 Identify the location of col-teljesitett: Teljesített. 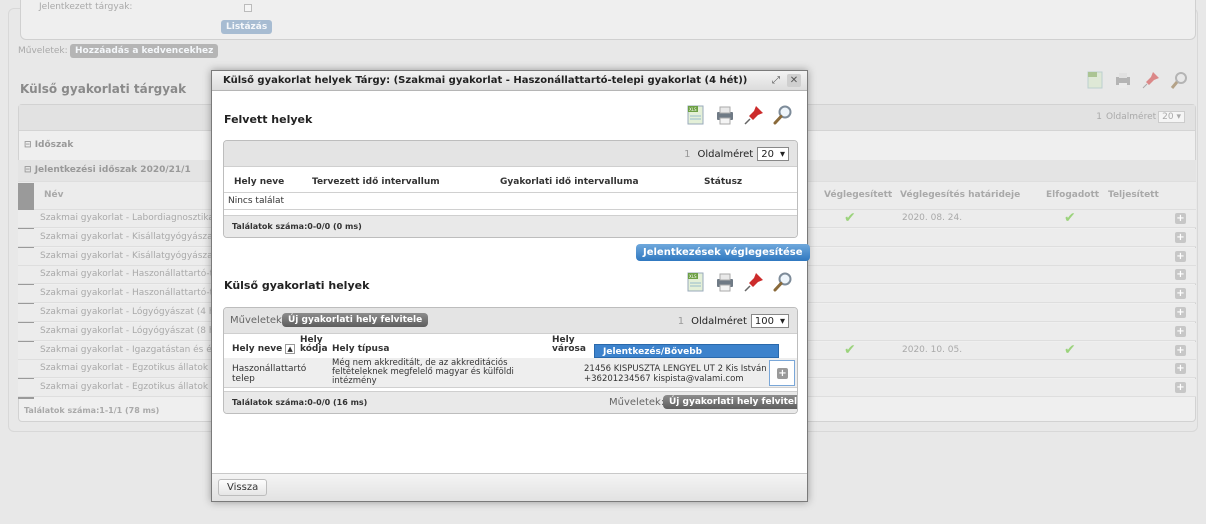
(1133, 195).